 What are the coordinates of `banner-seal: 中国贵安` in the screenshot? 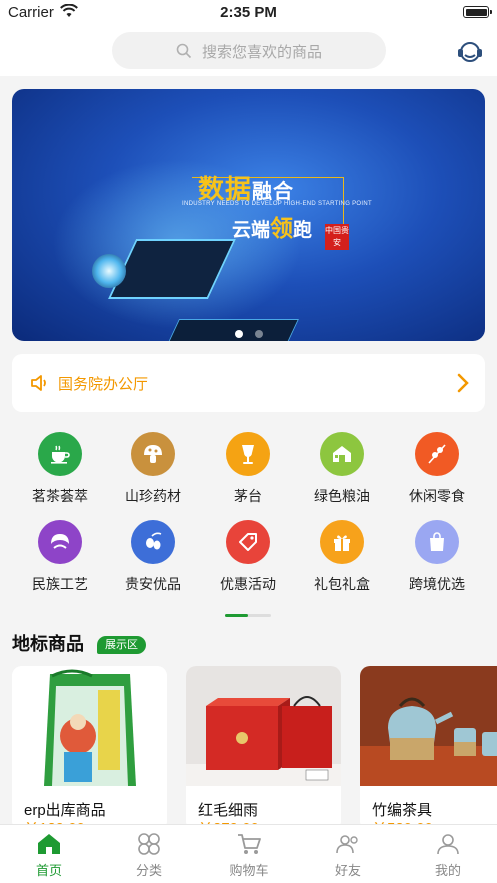 It's located at (337, 237).